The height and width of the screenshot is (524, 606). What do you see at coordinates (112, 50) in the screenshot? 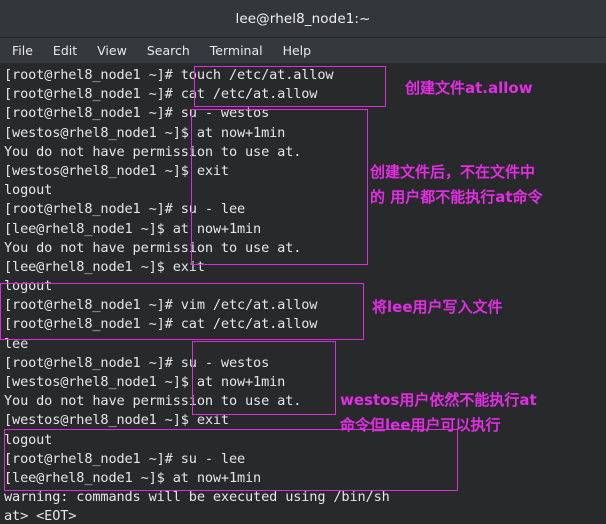
I see `menu-item-view: View` at bounding box center [112, 50].